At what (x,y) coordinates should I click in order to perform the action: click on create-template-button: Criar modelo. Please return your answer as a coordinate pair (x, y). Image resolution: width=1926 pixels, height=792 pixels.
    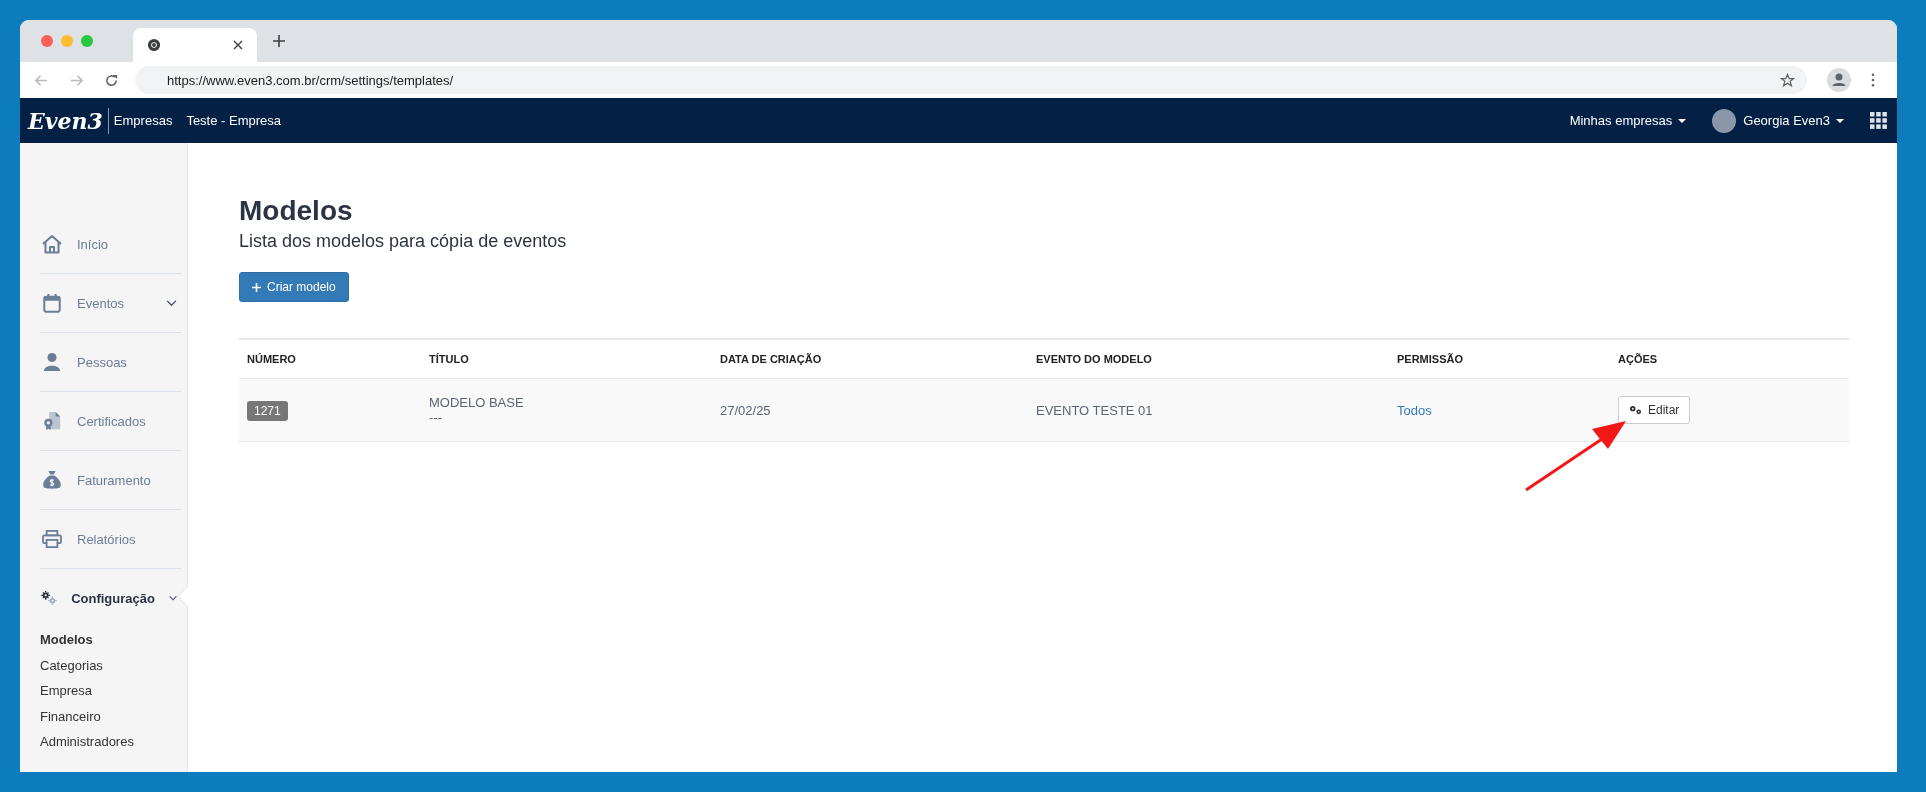
    Looking at the image, I should click on (294, 287).